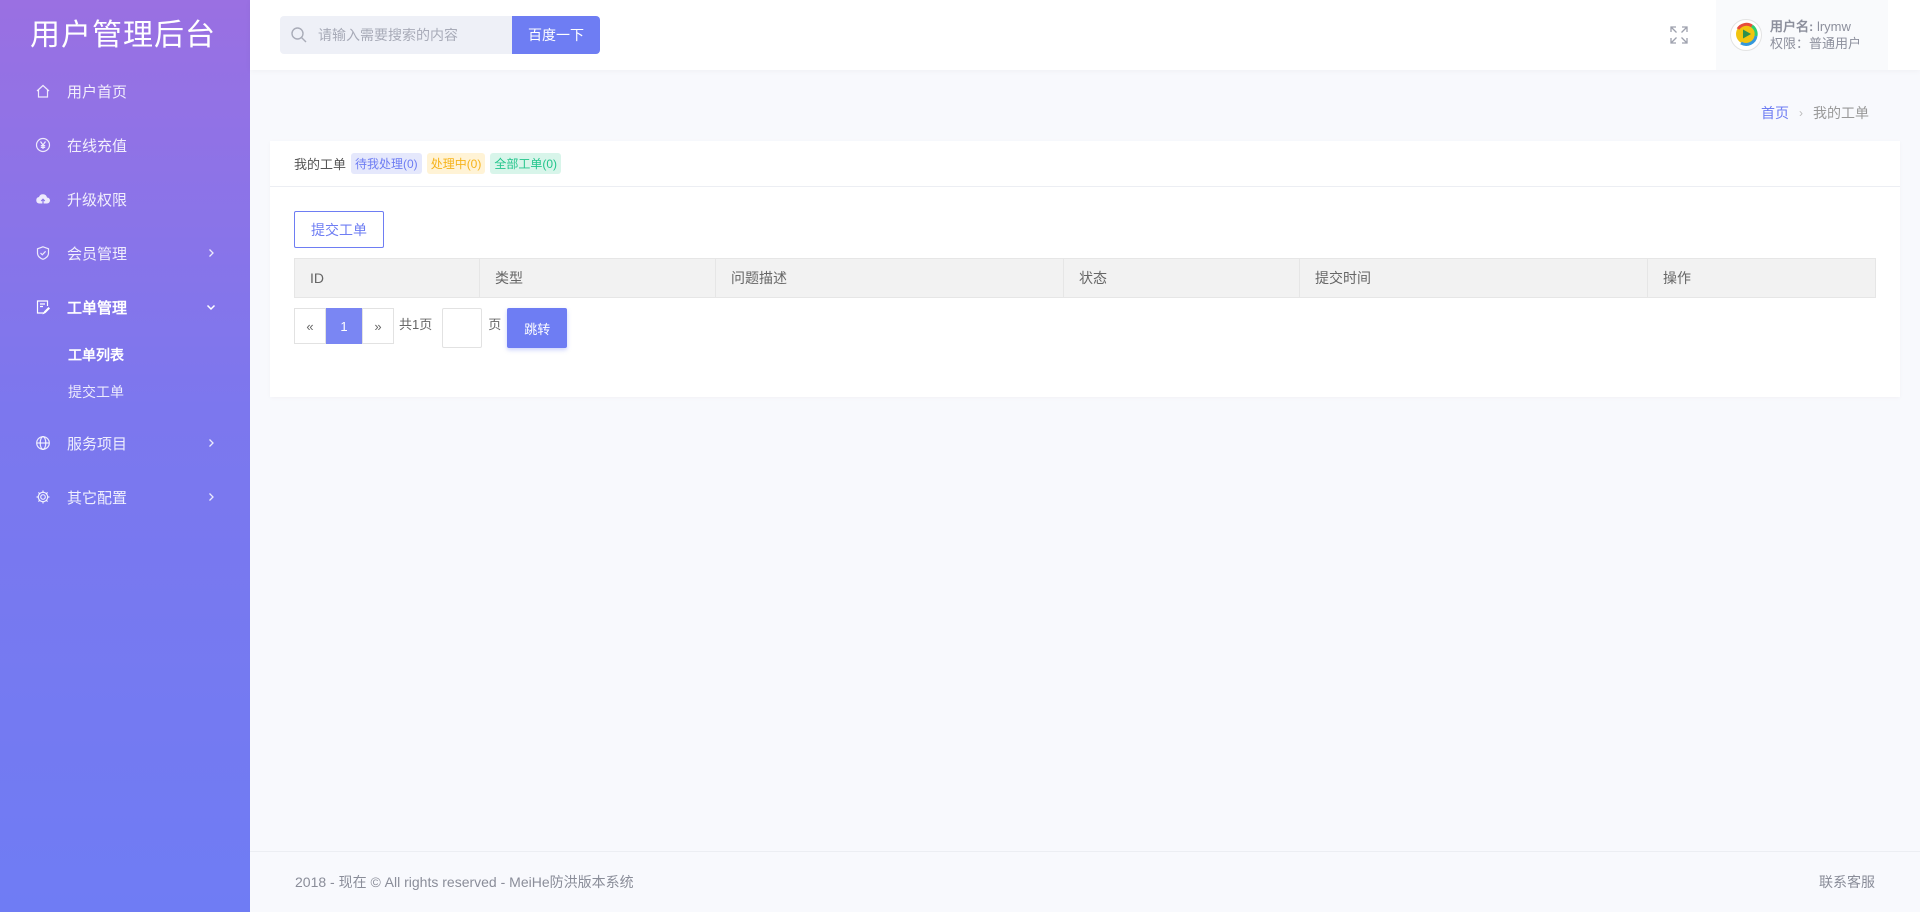 The image size is (1920, 912). I want to click on gear-icon, so click(43, 497).